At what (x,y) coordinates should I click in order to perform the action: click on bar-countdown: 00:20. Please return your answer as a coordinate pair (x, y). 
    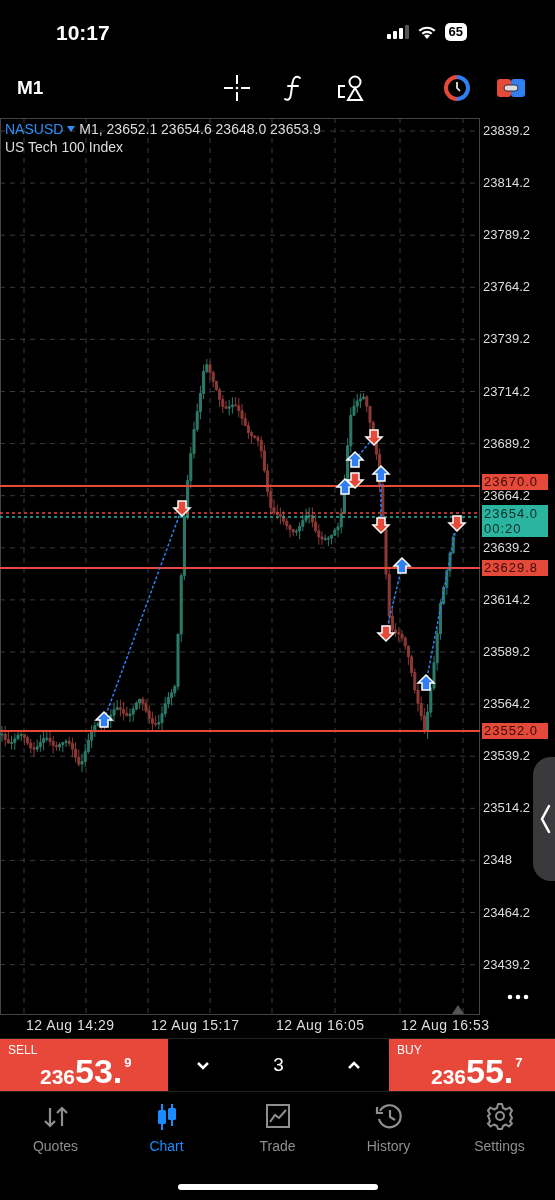
    Looking at the image, I should click on (503, 528).